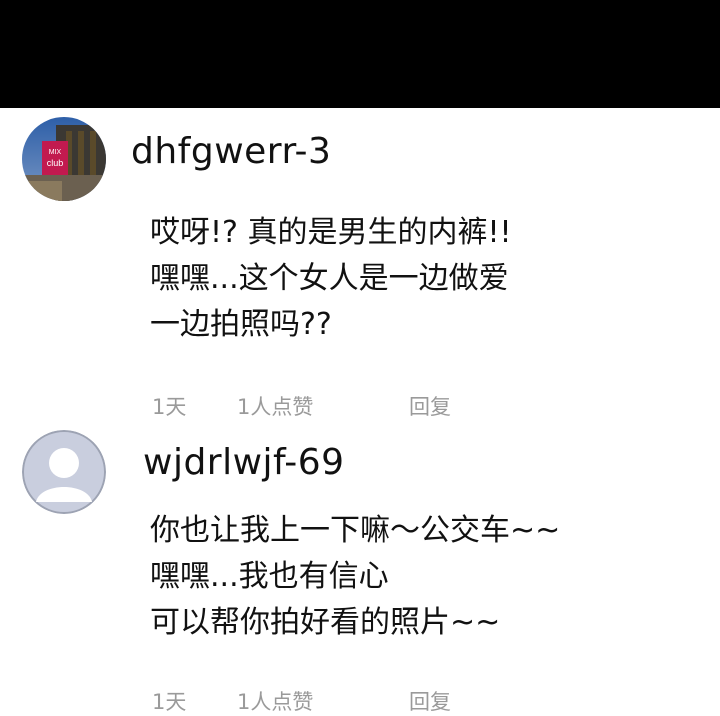 The height and width of the screenshot is (716, 720). I want to click on comment-line: 你也让我上一下嘛～公交车~~, so click(355, 530).